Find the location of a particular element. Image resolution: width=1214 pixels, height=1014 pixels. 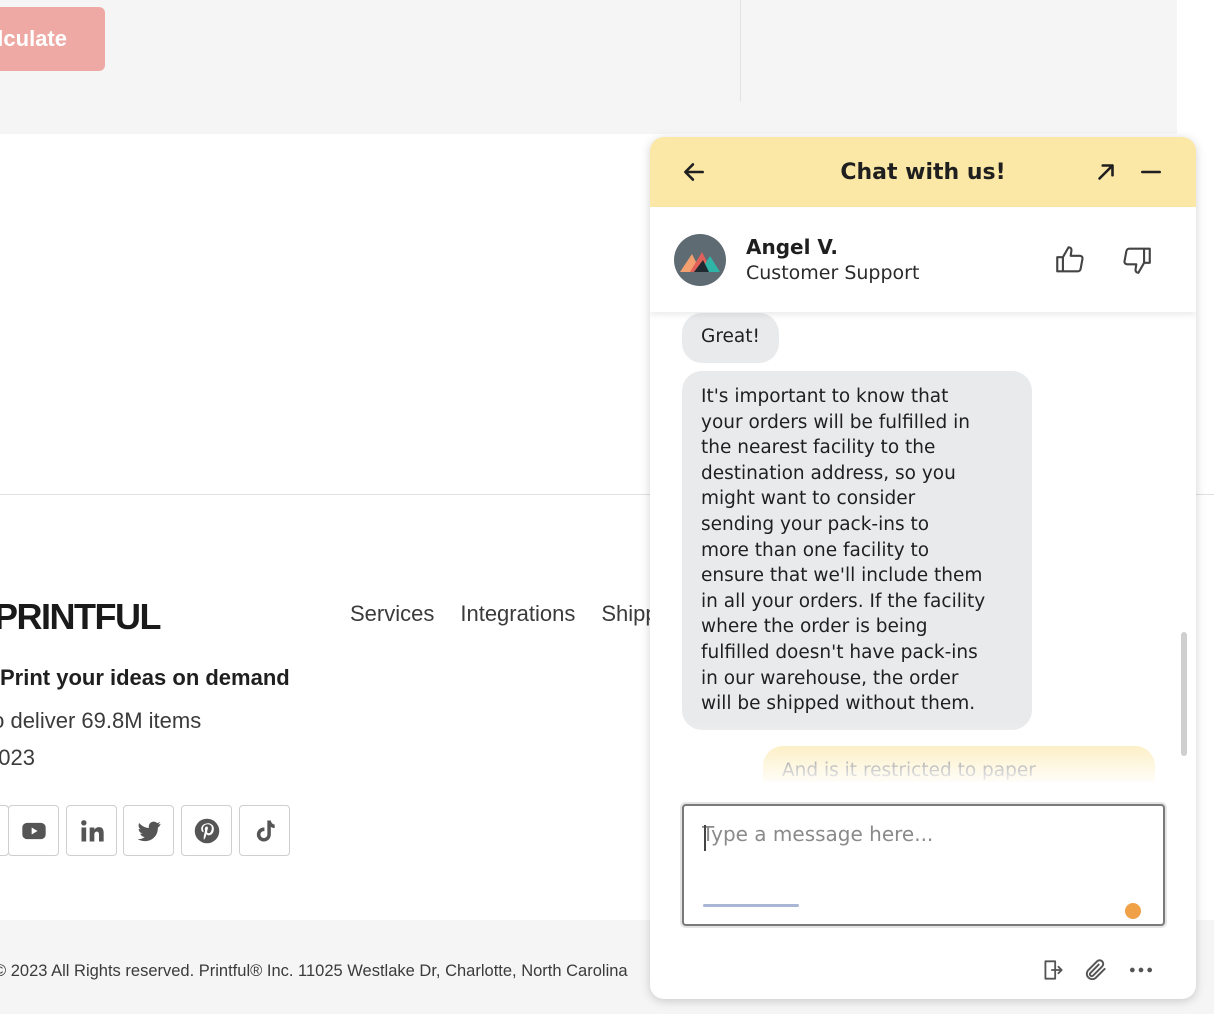

back-button is located at coordinates (694, 172).